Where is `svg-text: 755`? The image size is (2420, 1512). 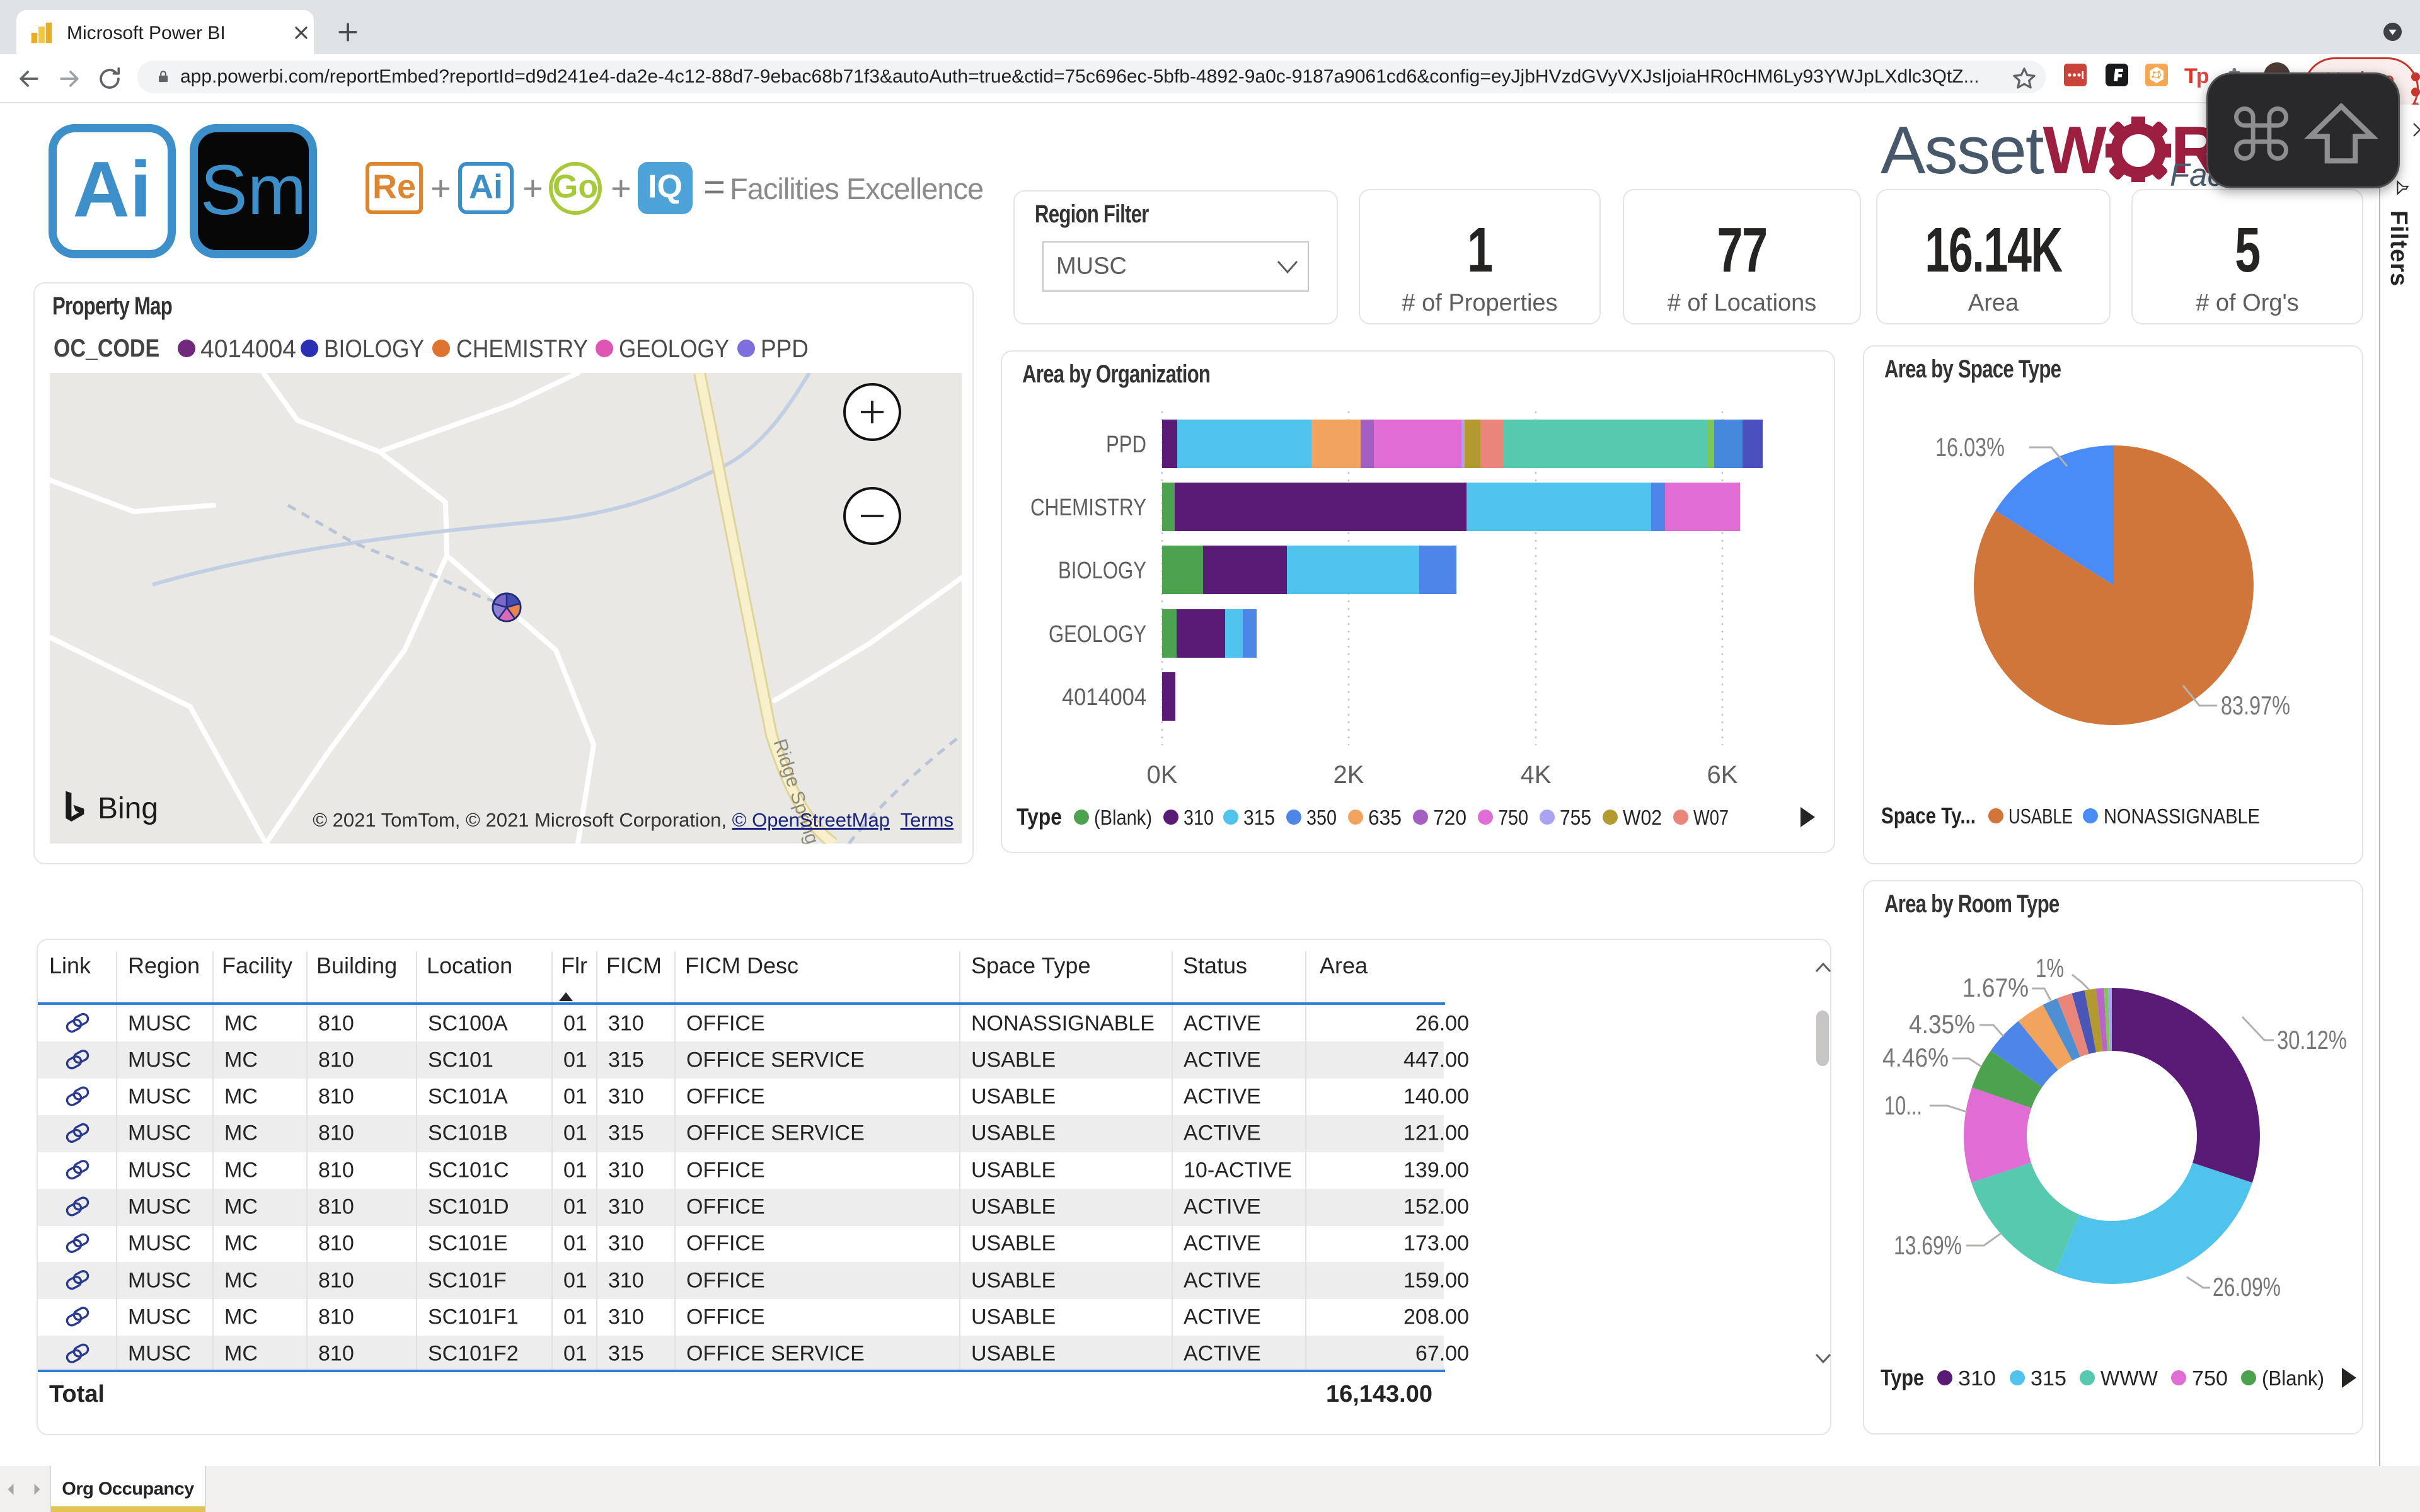
svg-text: 755 is located at coordinates (1576, 817).